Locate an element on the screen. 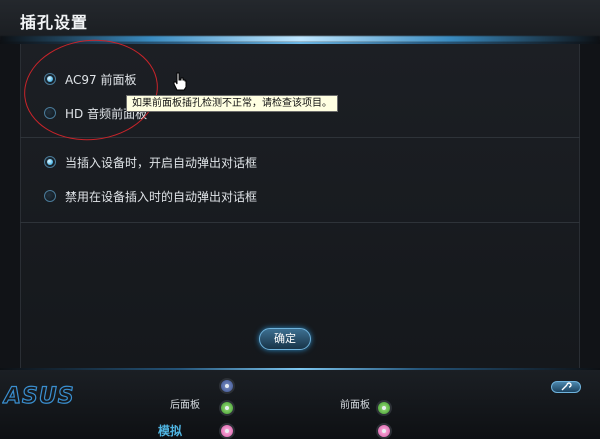 The width and height of the screenshot is (600, 439). title-bar: 插孔设置 is located at coordinates (300, 20).